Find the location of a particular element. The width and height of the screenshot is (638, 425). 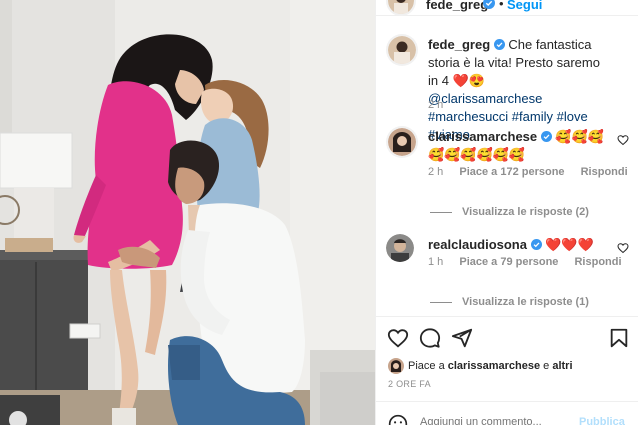

view-replies-button: Visualizza le risposte (1) is located at coordinates (509, 302).